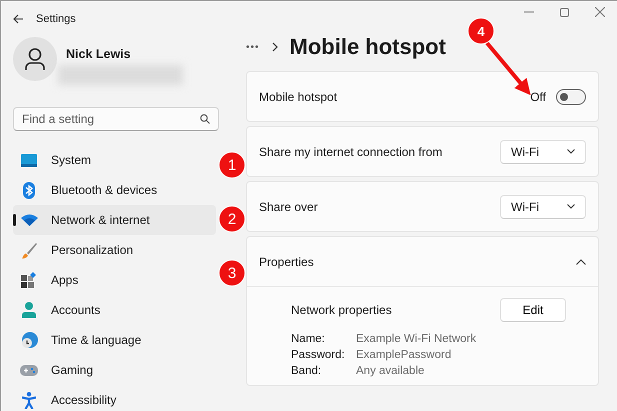  What do you see at coordinates (286, 261) in the screenshot?
I see `setting-label: Properties` at bounding box center [286, 261].